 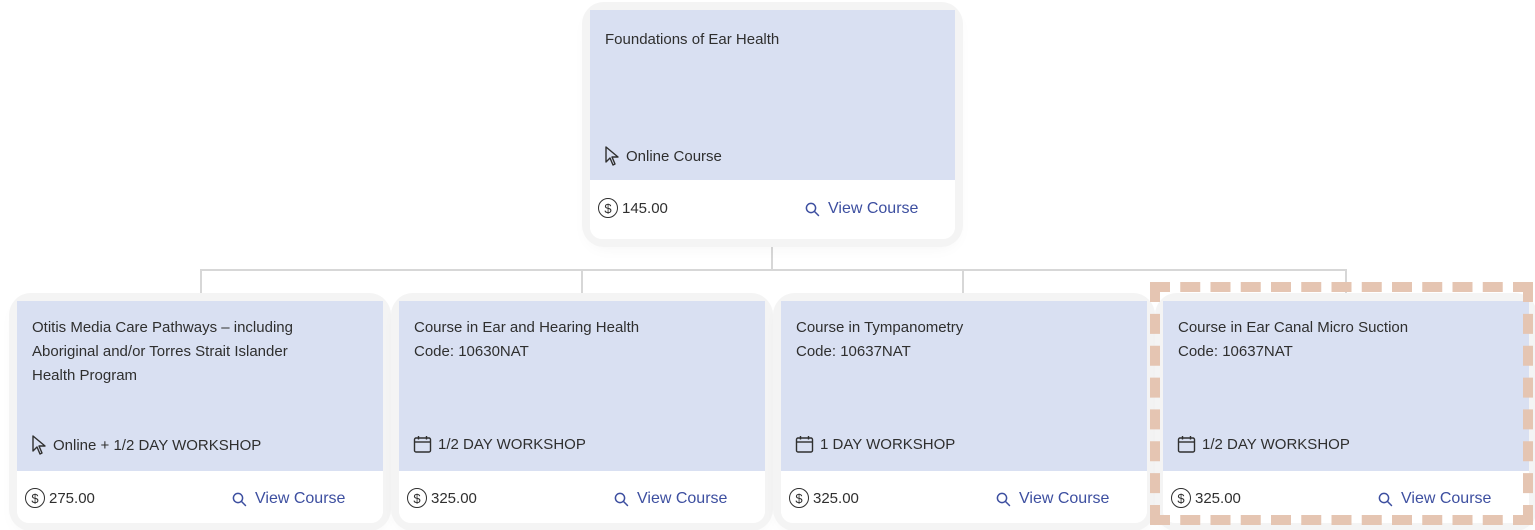 I want to click on course-title: Foundations of Ear Health, so click(x=692, y=39).